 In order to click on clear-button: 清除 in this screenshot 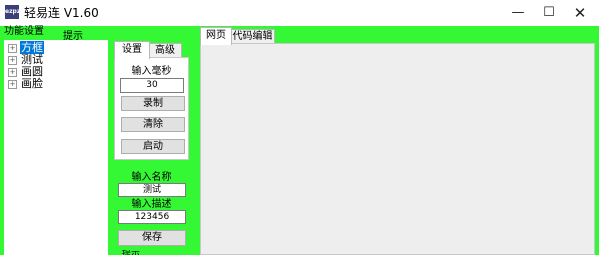, I will do `click(153, 124)`.